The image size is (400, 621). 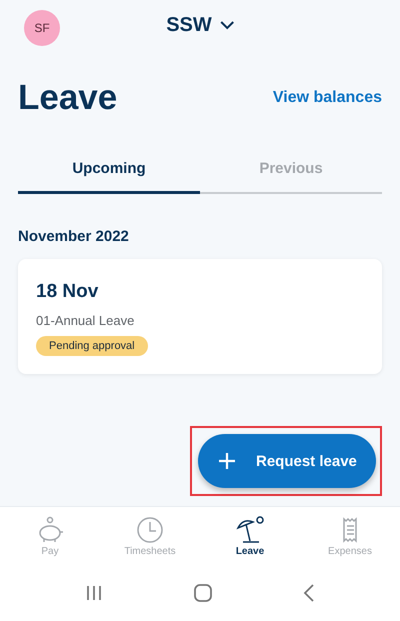 I want to click on page-title: Leave, so click(x=68, y=98).